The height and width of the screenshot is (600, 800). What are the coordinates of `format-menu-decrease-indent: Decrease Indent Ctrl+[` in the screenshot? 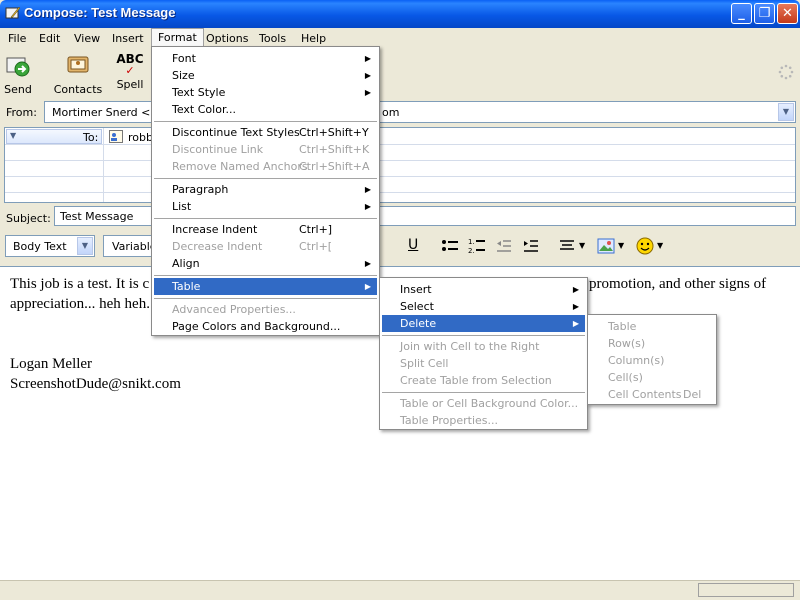 It's located at (265, 246).